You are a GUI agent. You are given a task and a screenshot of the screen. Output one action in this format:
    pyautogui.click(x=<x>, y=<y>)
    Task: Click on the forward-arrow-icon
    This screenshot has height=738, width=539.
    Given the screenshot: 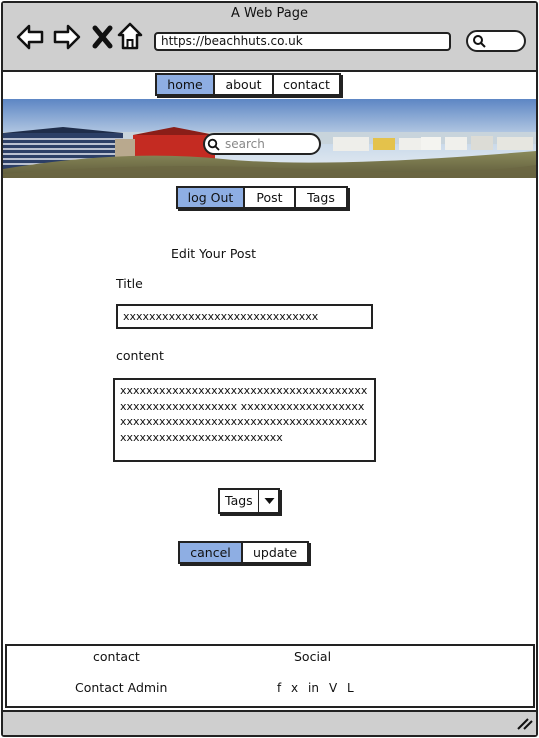 What is the action you would take?
    pyautogui.click(x=67, y=37)
    